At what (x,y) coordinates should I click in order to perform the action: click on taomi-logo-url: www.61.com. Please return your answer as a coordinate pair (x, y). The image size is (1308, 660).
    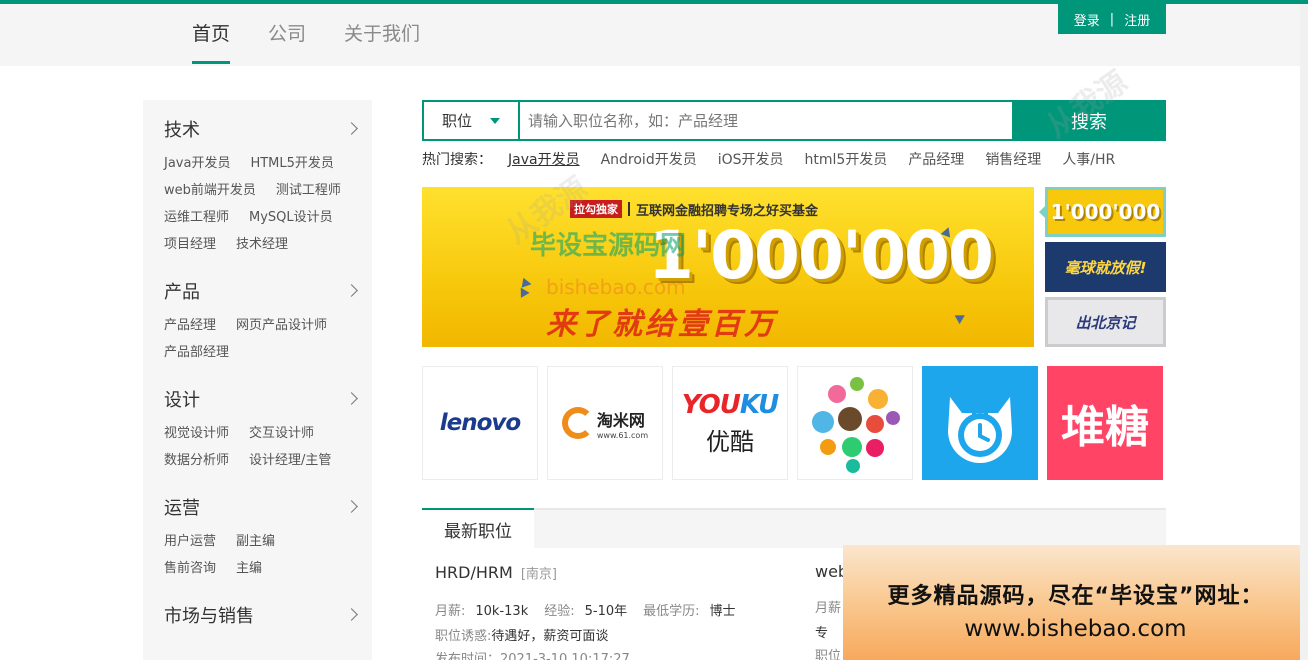
    Looking at the image, I should click on (622, 435).